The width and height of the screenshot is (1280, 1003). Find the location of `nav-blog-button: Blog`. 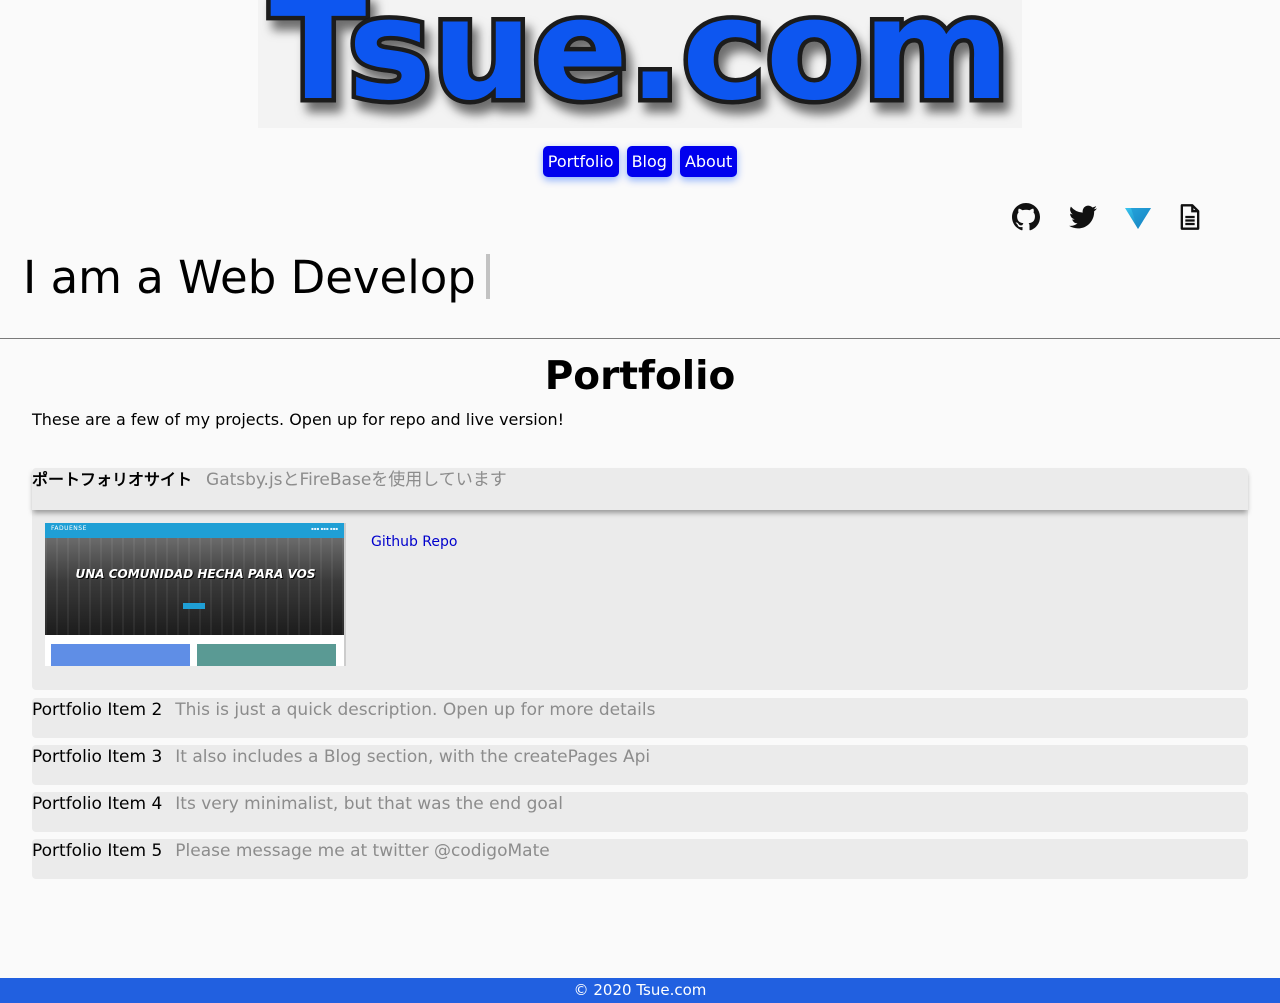

nav-blog-button: Blog is located at coordinates (649, 161).